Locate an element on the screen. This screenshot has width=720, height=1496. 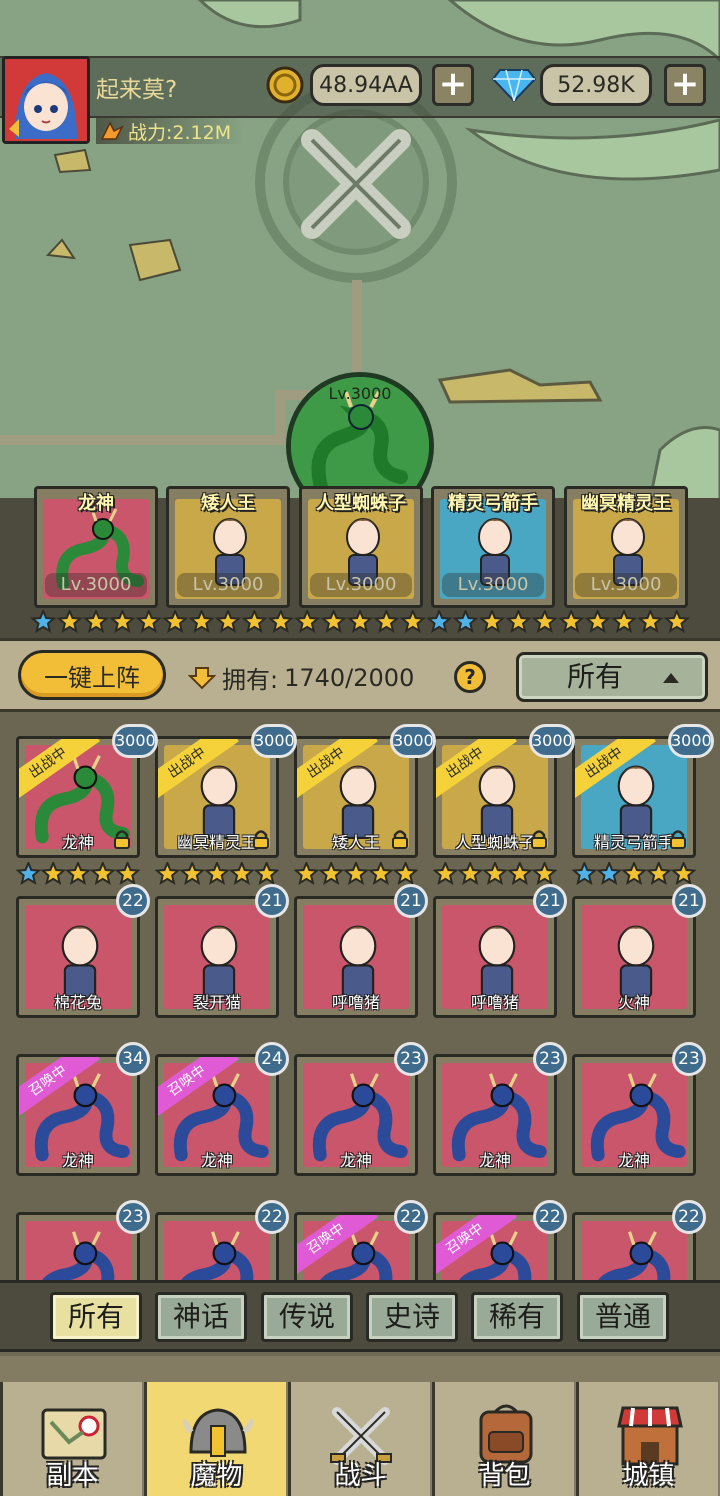
featured-level: Lv.3000 is located at coordinates (360, 393).